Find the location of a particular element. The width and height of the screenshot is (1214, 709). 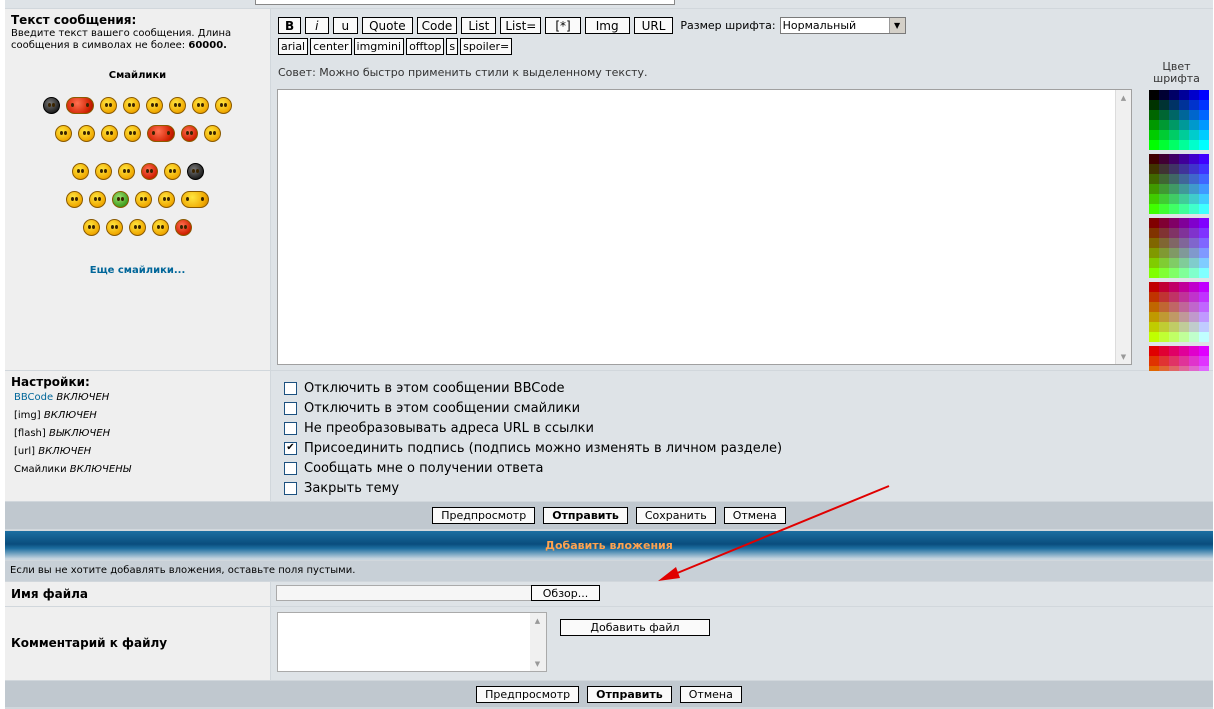

bottom-preview-button: Предпросмотр is located at coordinates (528, 694).